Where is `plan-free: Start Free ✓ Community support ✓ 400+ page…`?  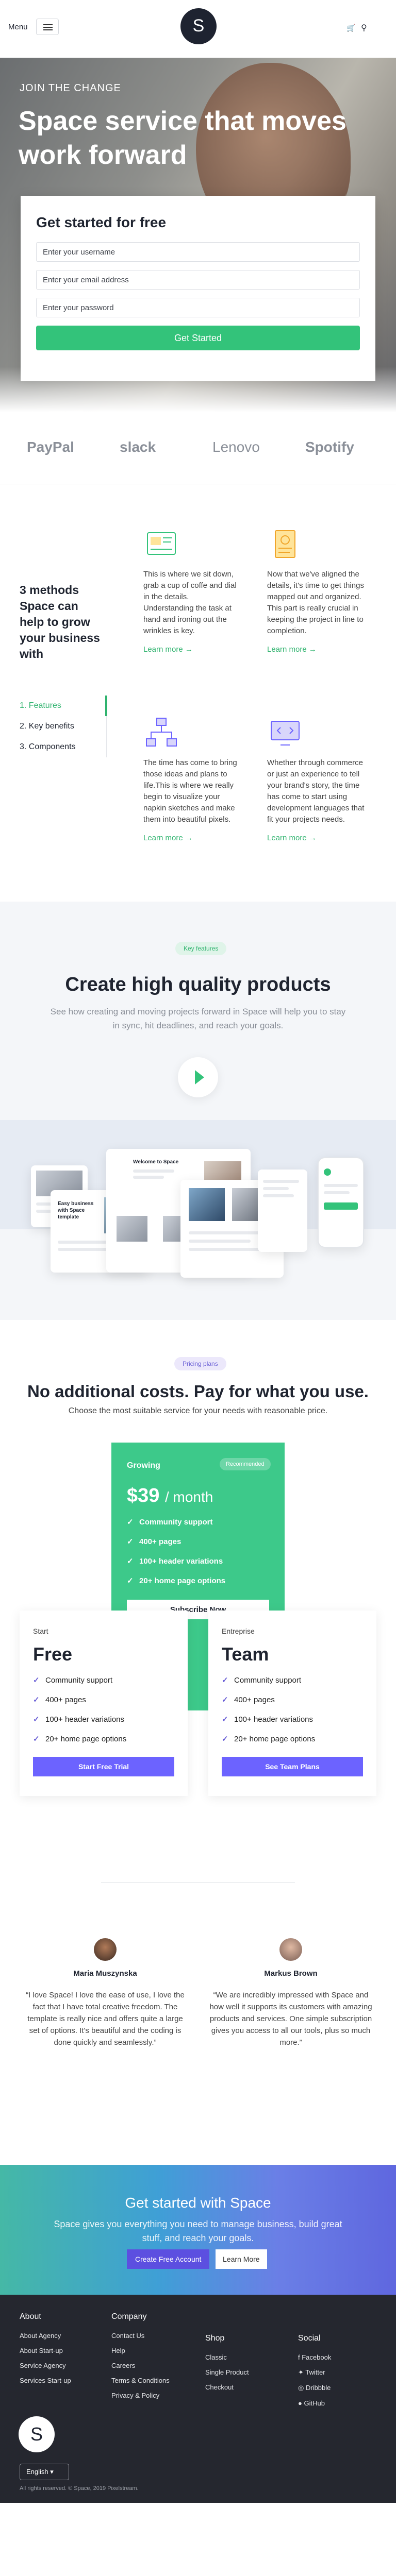
plan-free: Start Free ✓ Community support ✓ 400+ page… is located at coordinates (104, 1703).